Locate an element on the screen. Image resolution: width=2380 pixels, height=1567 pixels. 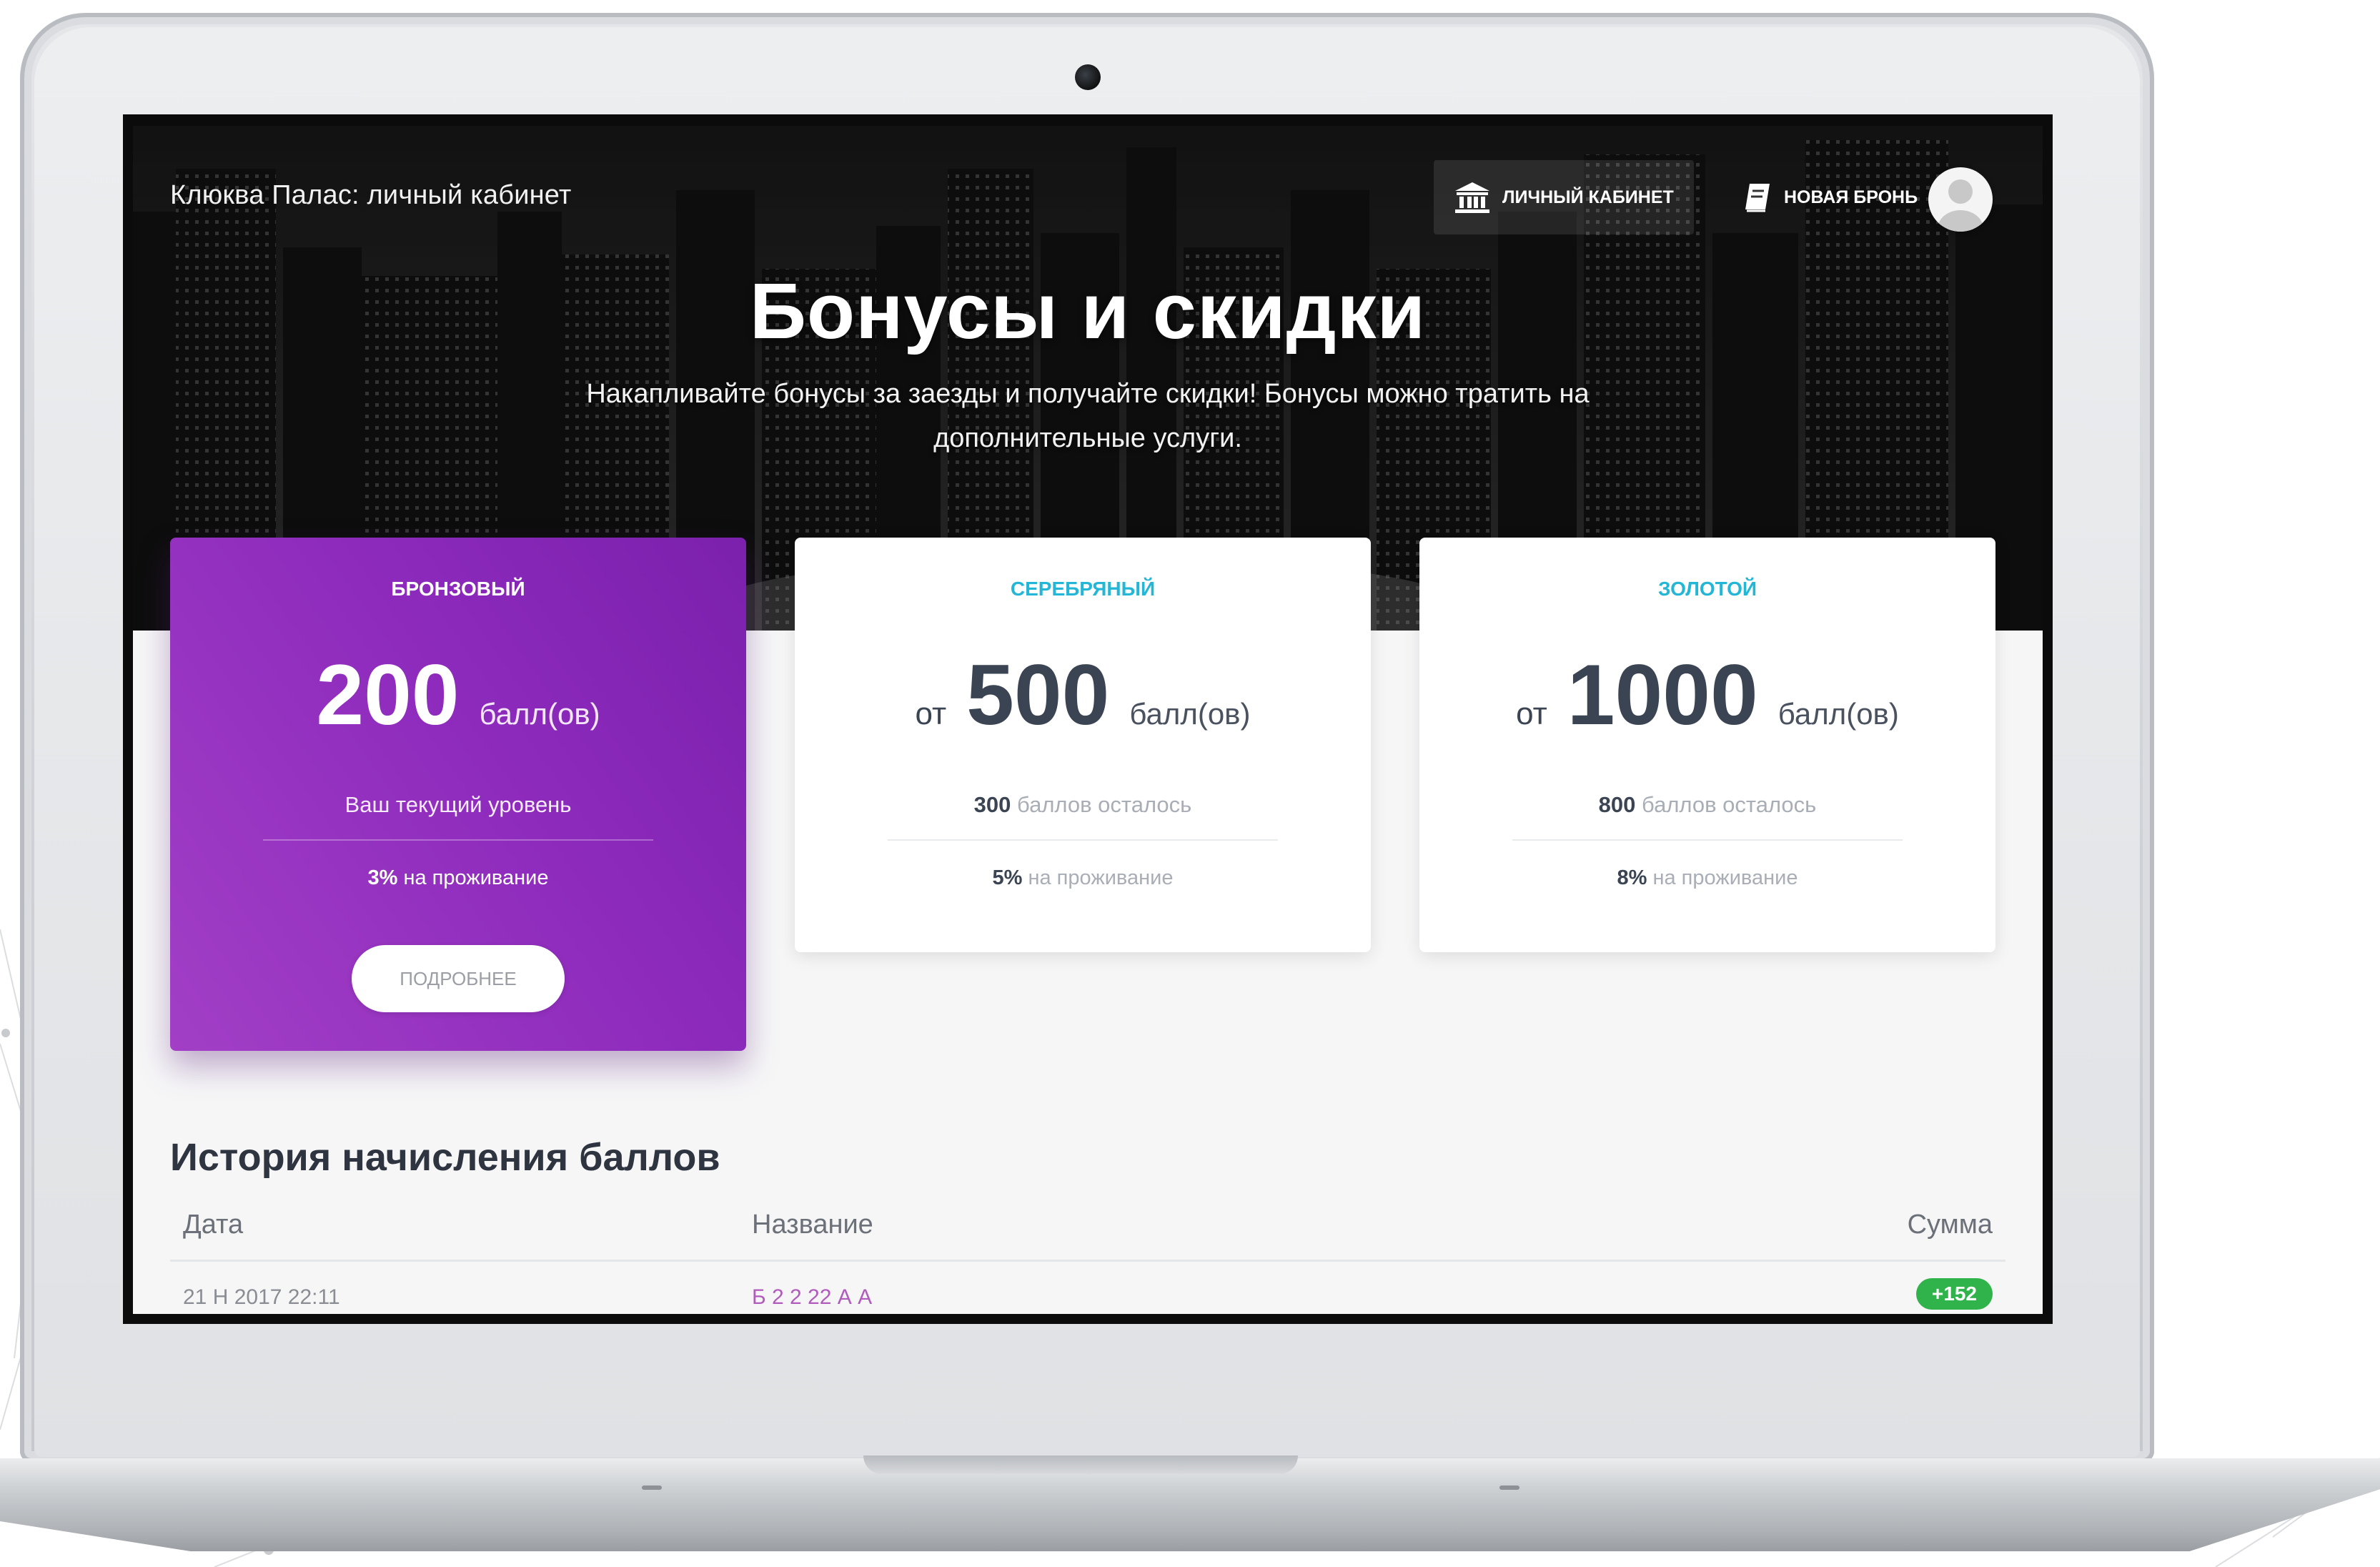
tier-points: от 500 балл(ов) is located at coordinates (1083, 695).